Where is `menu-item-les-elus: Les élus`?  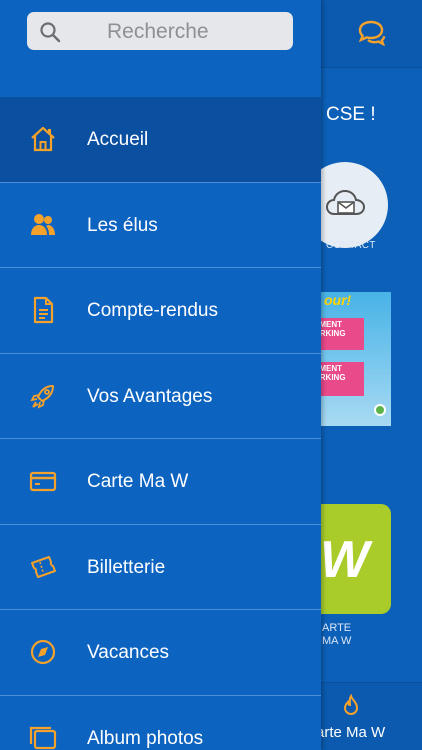
menu-item-les-elus: Les élus is located at coordinates (160, 225).